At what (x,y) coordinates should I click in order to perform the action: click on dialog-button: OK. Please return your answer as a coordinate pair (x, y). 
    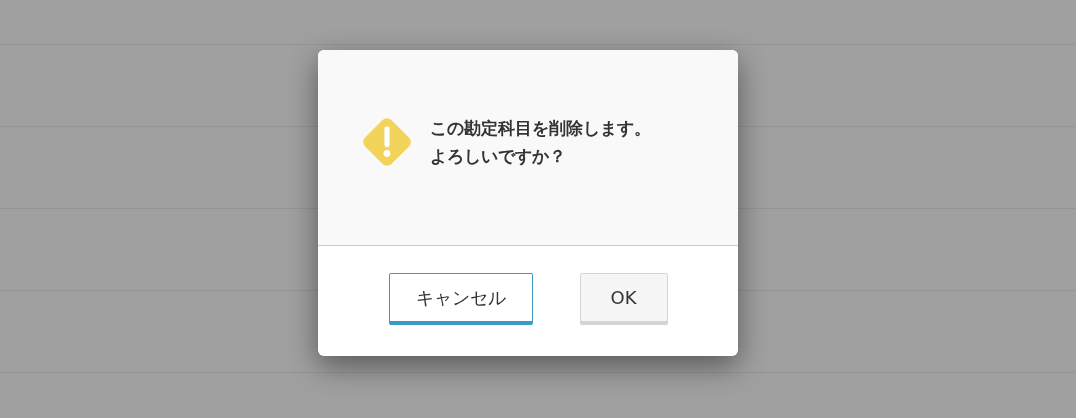
    Looking at the image, I should click on (623, 299).